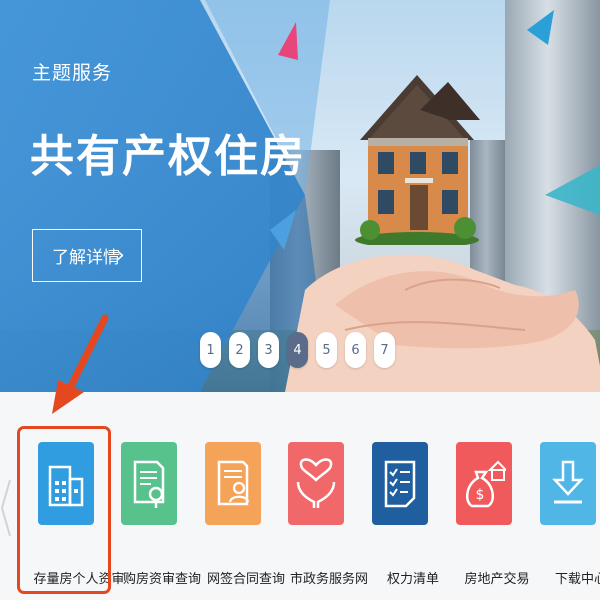 This screenshot has height=600, width=600. Describe the element at coordinates (577, 579) in the screenshot. I see `service-label: 下载中心` at that location.